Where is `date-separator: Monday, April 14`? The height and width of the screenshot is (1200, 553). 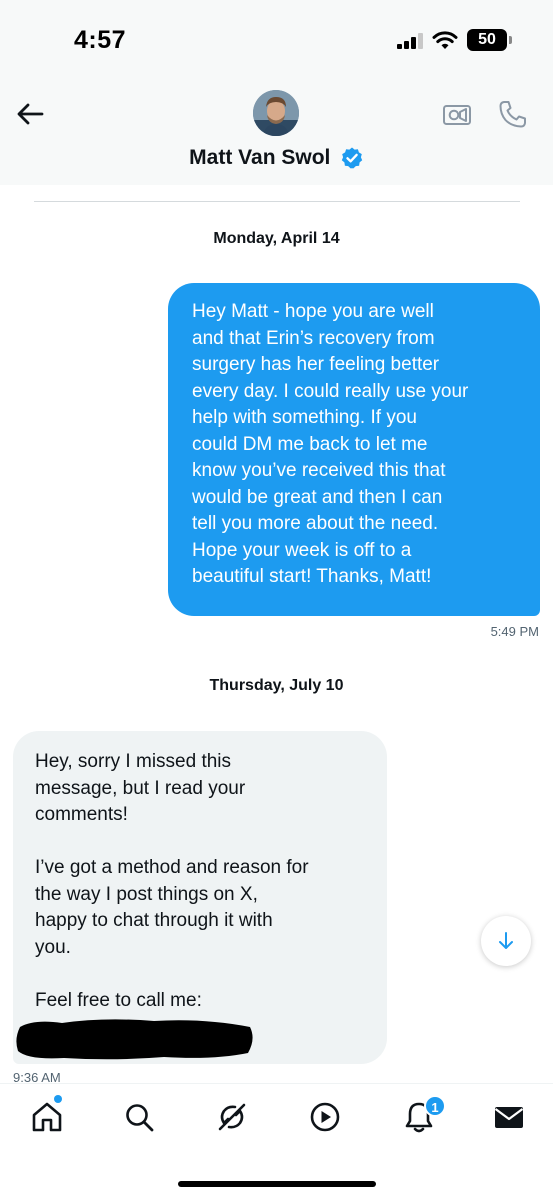 date-separator: Monday, April 14 is located at coordinates (276, 238).